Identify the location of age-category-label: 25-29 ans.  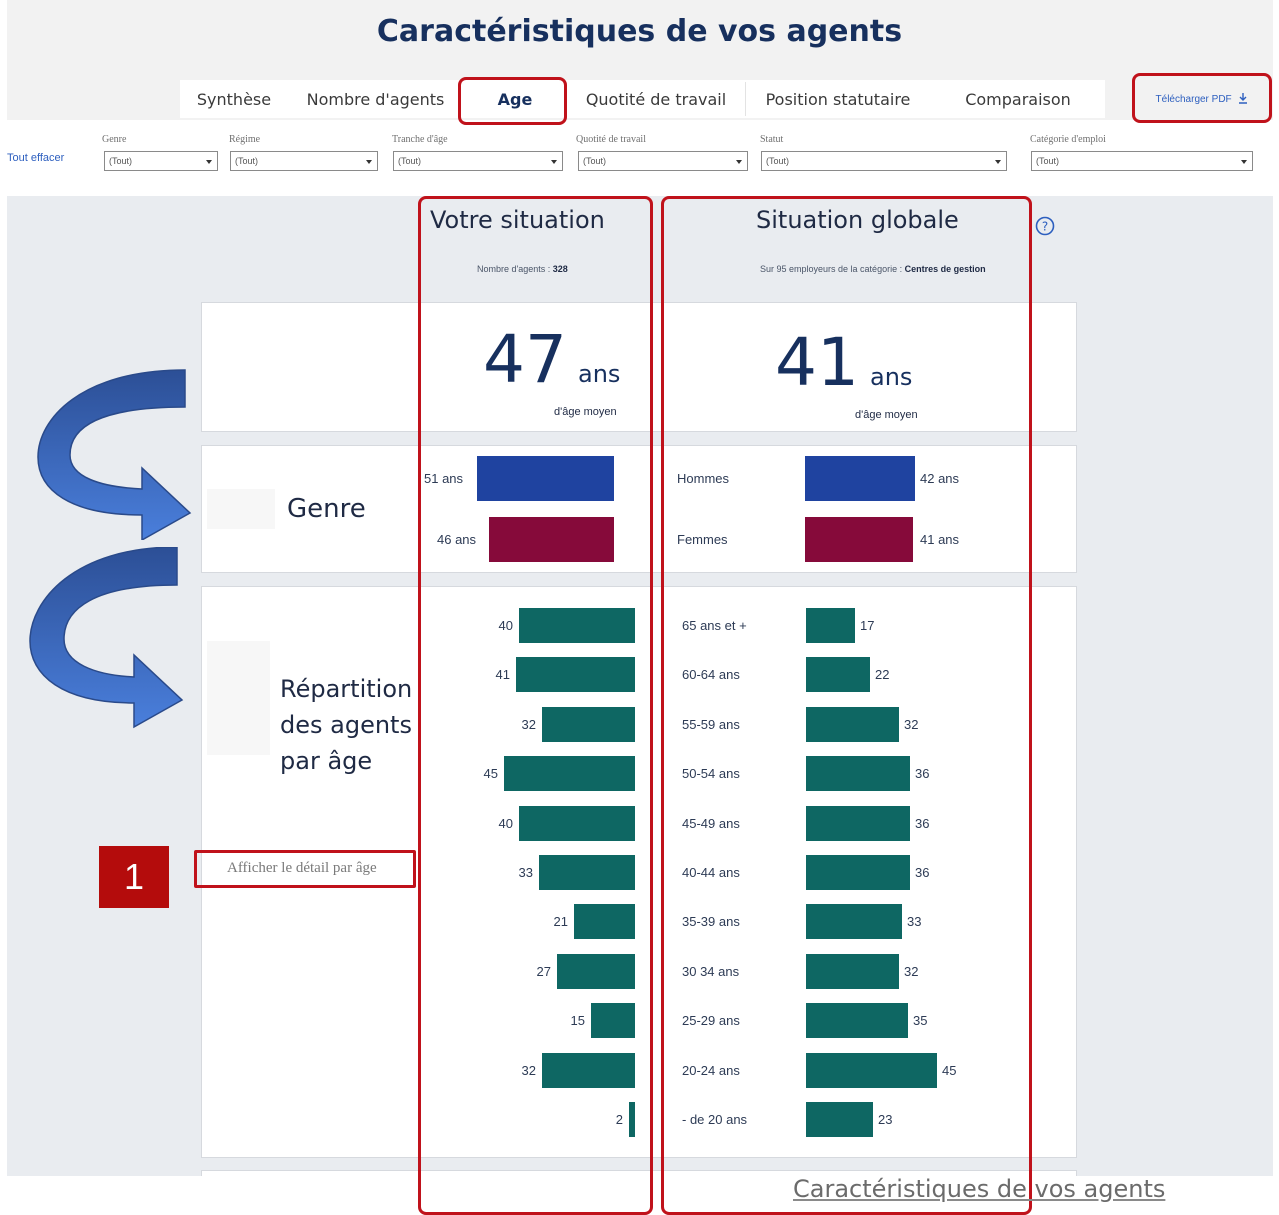
(711, 1020).